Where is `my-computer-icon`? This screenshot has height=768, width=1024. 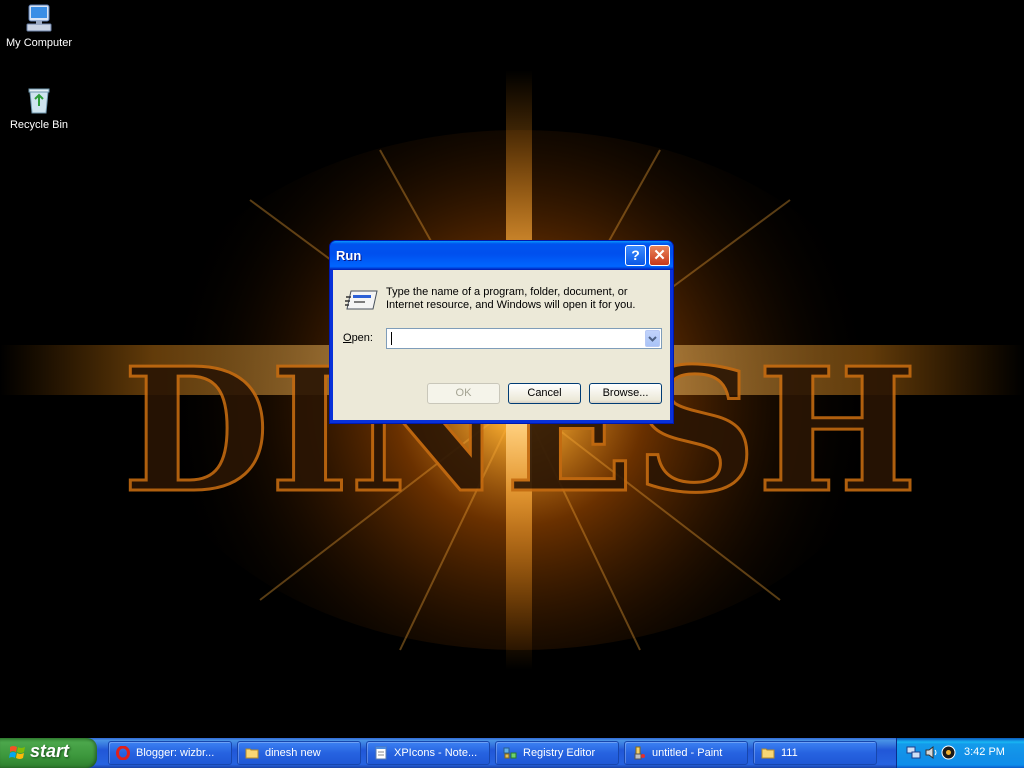
my-computer-icon is located at coordinates (39, 18).